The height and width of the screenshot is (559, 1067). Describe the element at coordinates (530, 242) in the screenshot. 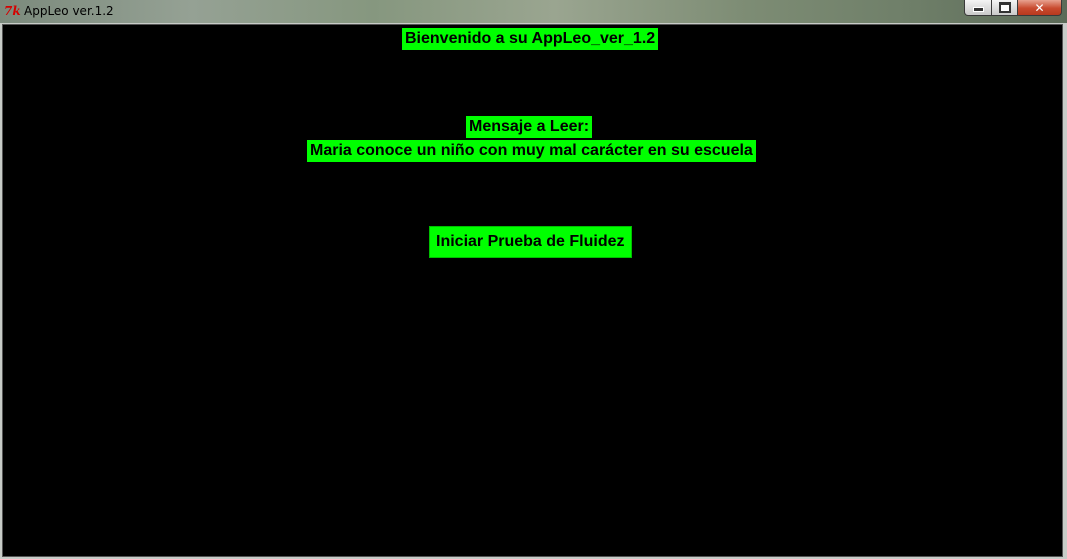

I see `start-fluency-test-button: Iniciar Prueba de Fluidez` at that location.